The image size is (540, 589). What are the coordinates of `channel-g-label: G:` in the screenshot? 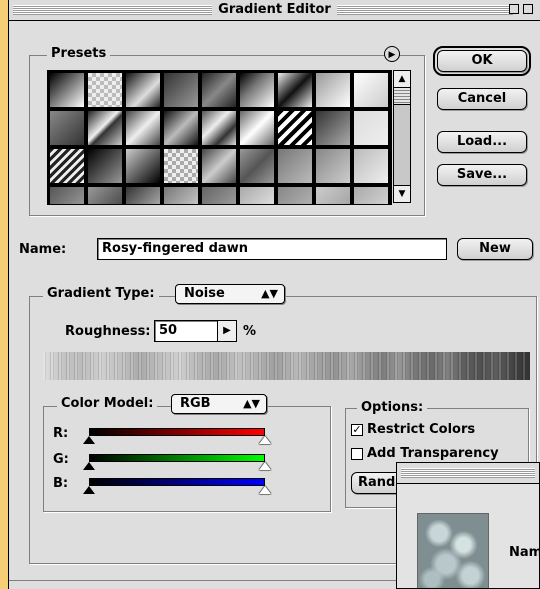 It's located at (61, 459).